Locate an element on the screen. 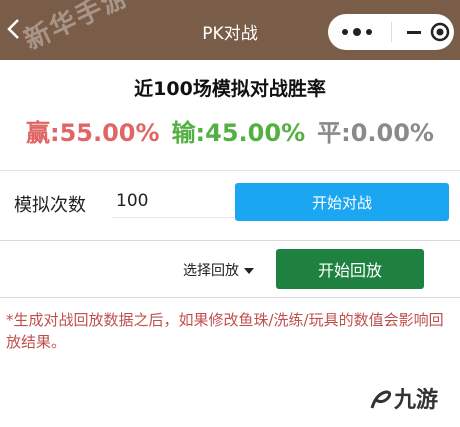  replay-select-label: 选择回放 is located at coordinates (211, 271).